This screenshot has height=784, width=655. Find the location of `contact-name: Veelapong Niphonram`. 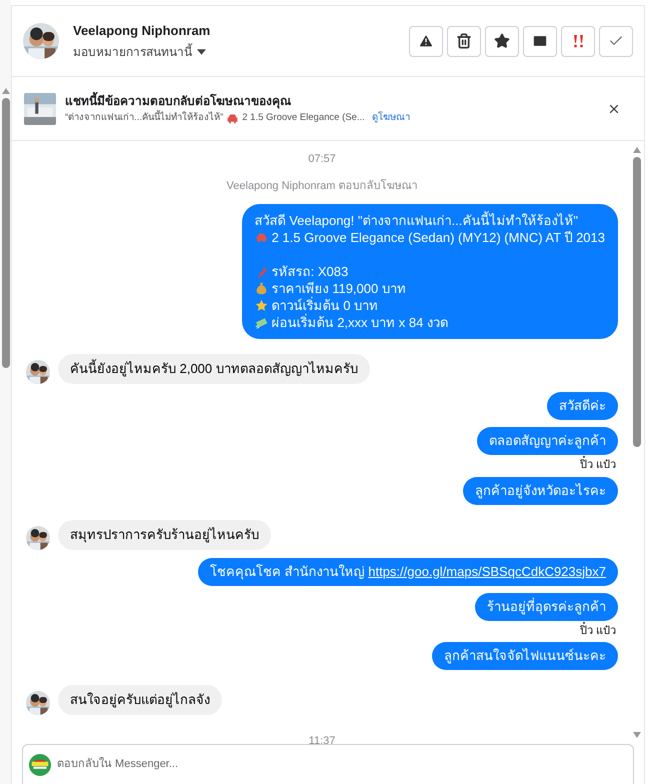

contact-name: Veelapong Niphonram is located at coordinates (142, 31).